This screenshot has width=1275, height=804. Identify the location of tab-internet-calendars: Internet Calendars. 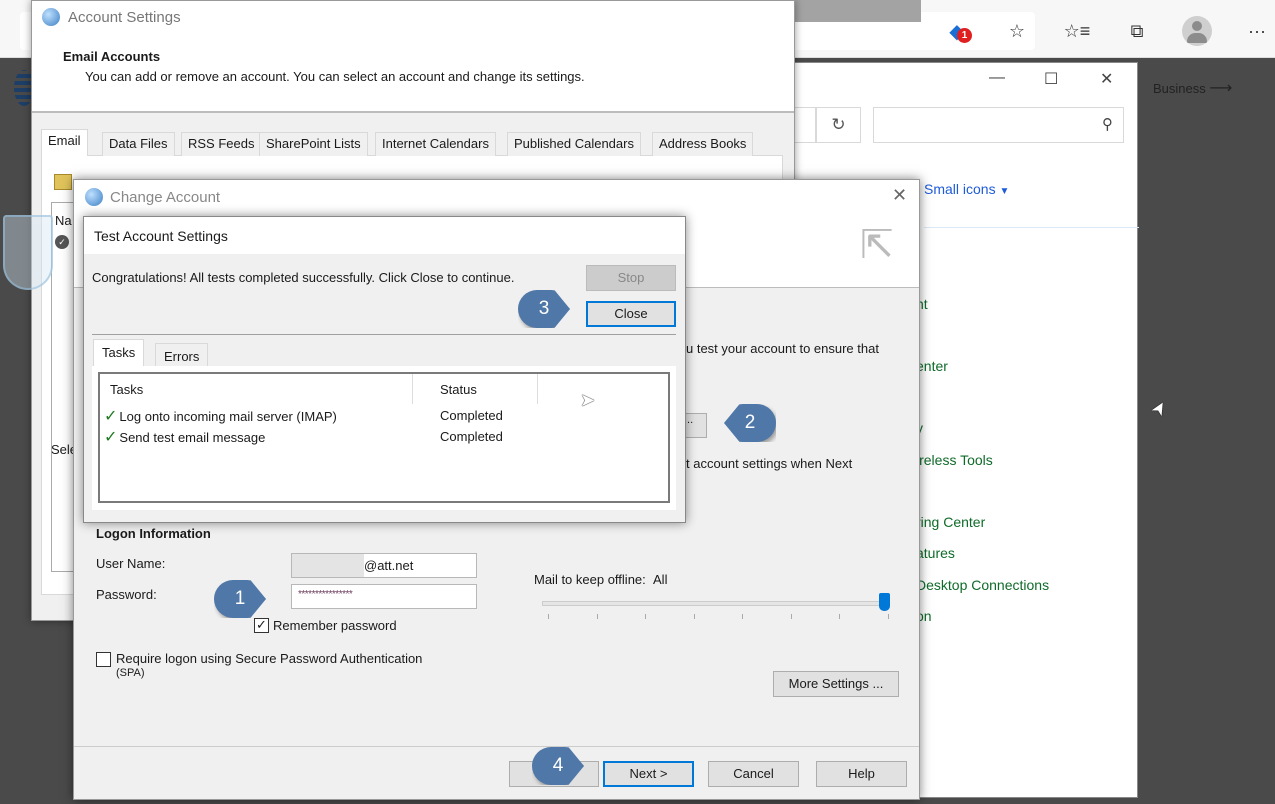
(435, 144).